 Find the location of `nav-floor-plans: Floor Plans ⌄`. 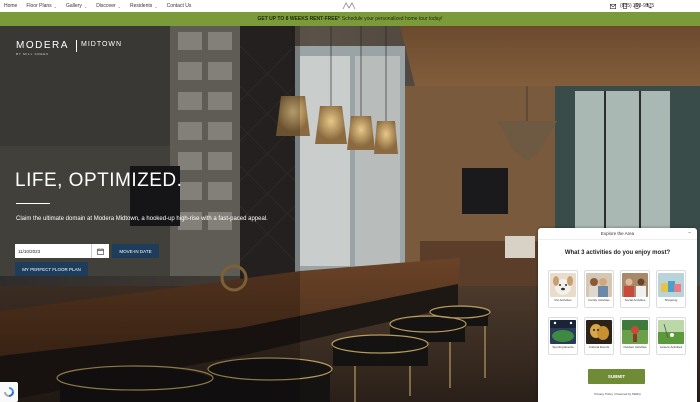

nav-floor-plans: Floor Plans ⌄ is located at coordinates (41, 6).